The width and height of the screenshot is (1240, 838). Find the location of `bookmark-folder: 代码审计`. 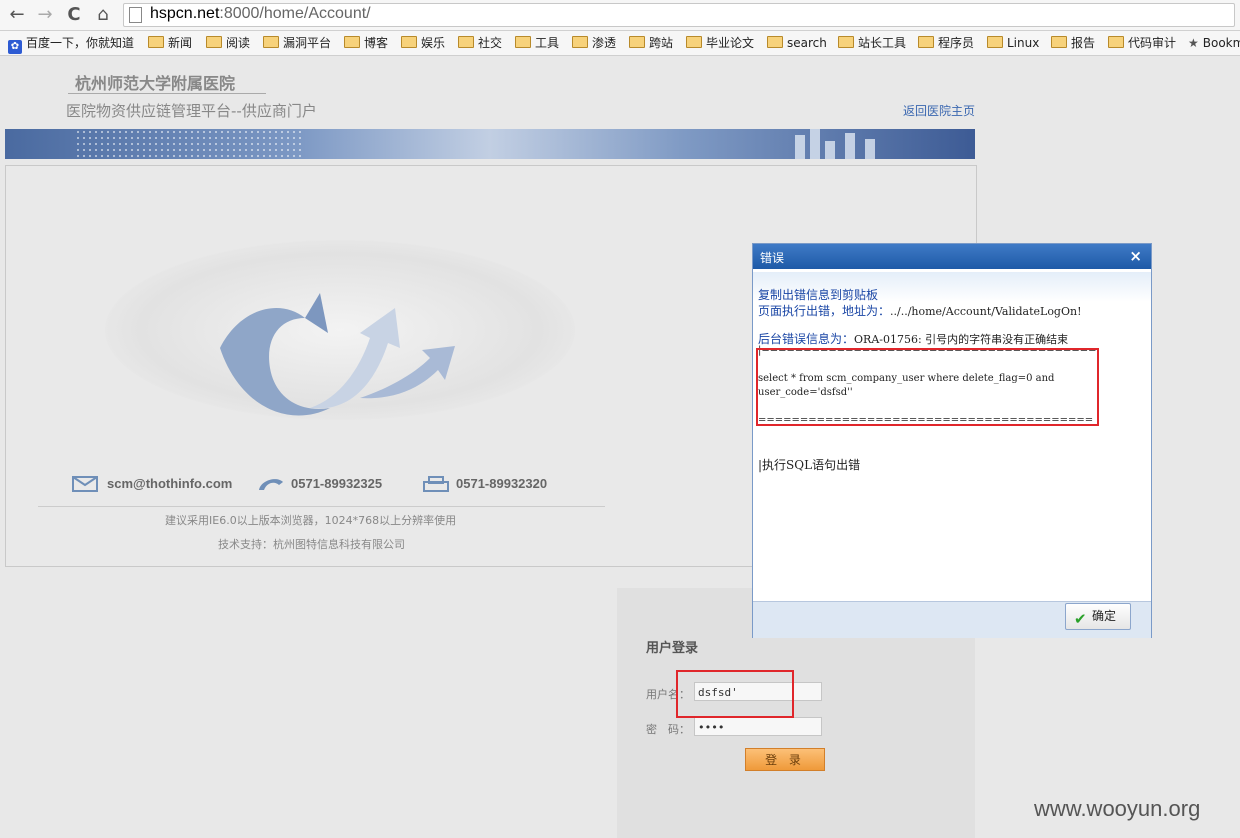

bookmark-folder: 代码审计 is located at coordinates (1142, 43).